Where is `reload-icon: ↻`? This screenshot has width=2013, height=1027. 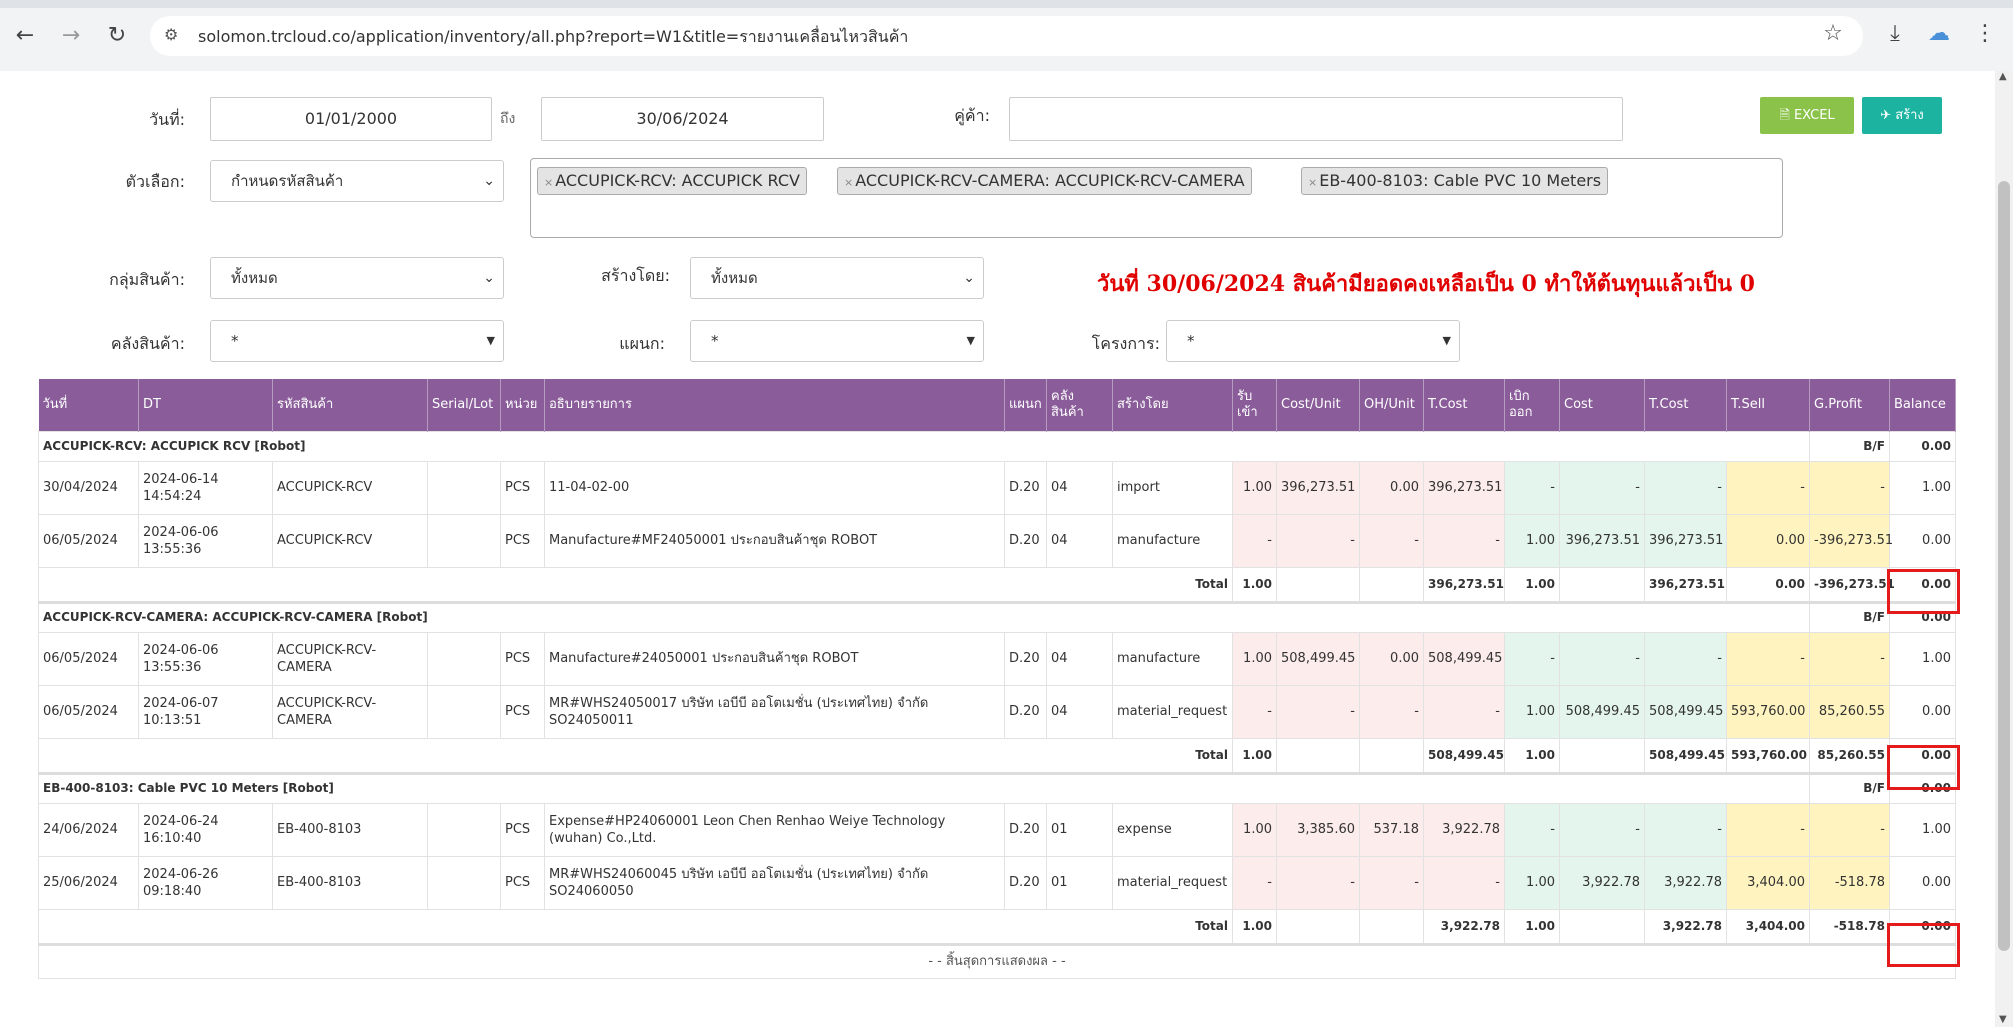
reload-icon: ↻ is located at coordinates (117, 35).